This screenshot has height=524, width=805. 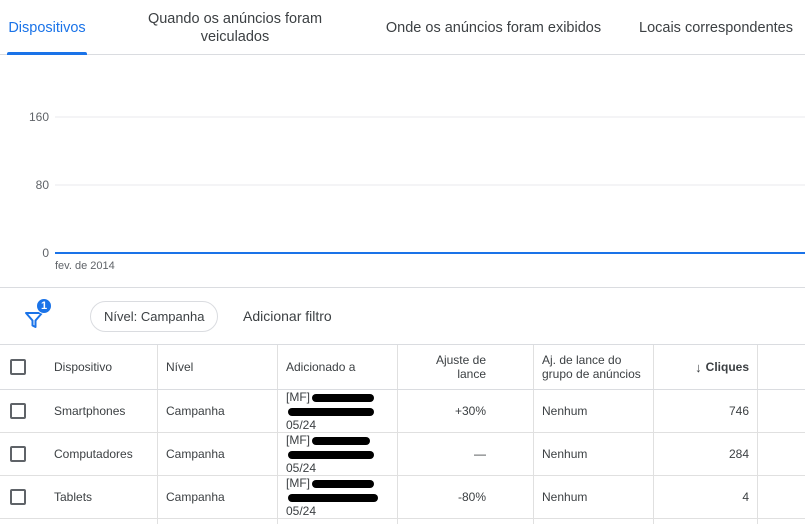 I want to click on tab-label: Dispositivos, so click(x=47, y=27).